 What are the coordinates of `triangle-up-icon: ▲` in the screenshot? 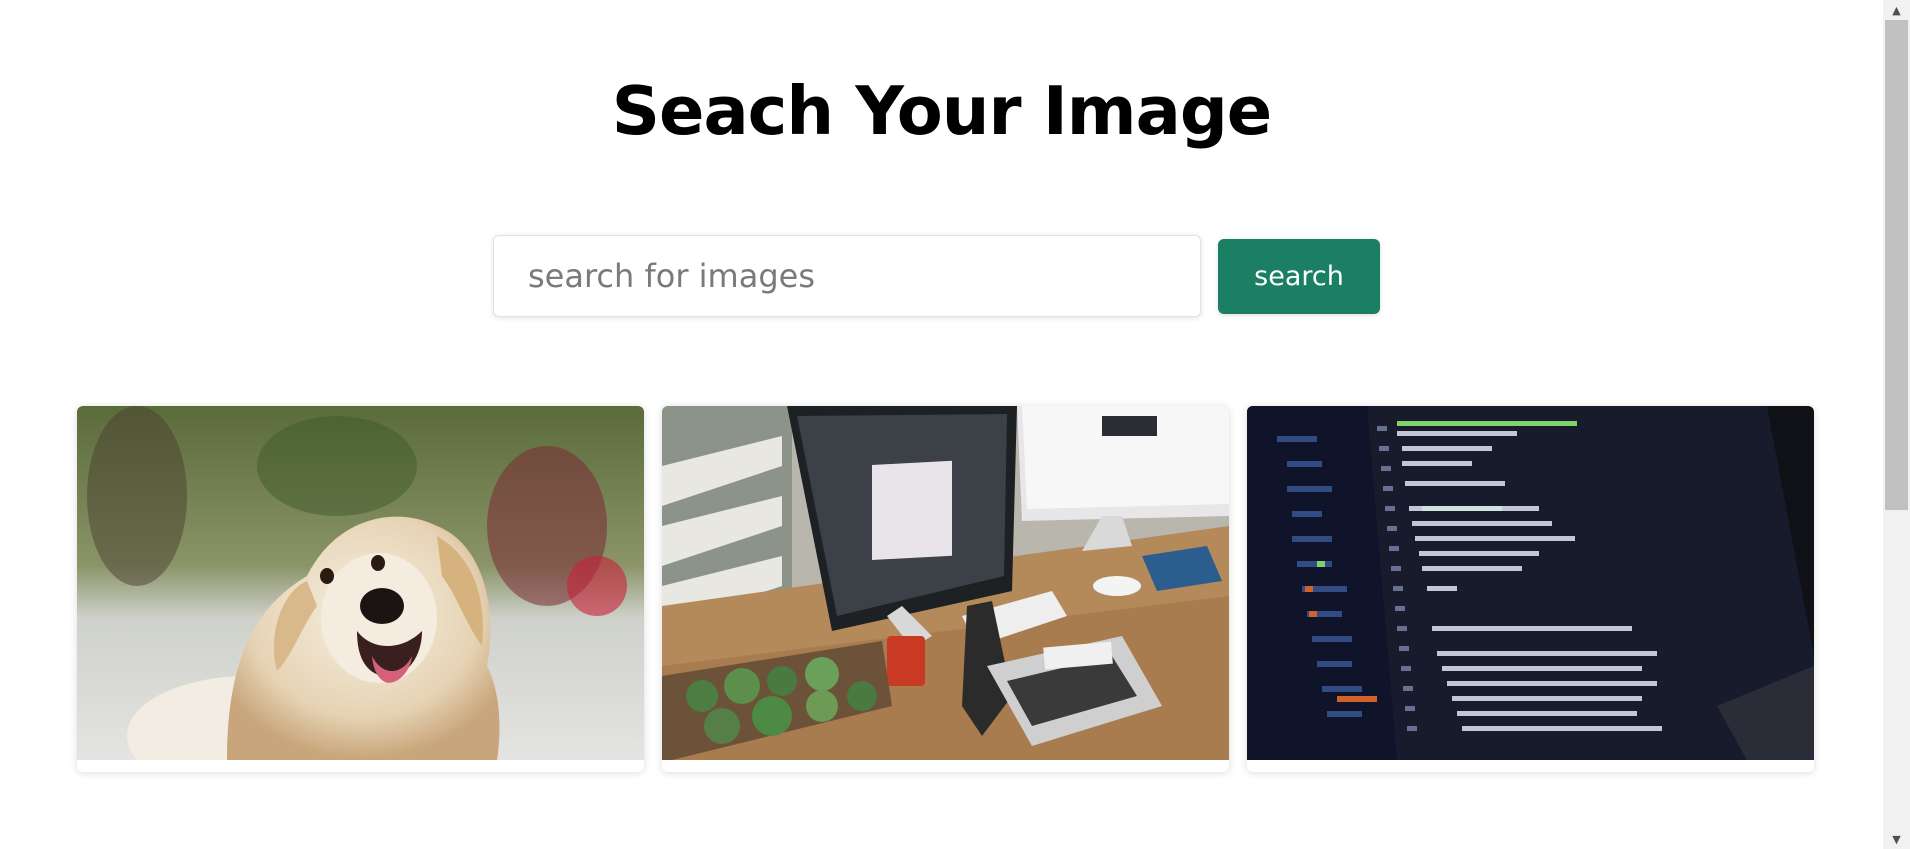 It's located at (1896, 10).